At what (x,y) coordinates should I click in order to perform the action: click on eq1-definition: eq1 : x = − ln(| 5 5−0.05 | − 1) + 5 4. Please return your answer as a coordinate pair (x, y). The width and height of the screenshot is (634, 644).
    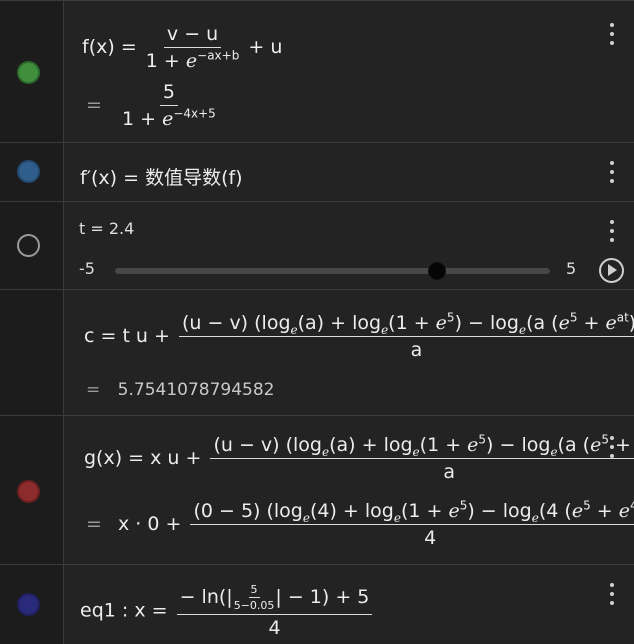
    Looking at the image, I should click on (227, 611).